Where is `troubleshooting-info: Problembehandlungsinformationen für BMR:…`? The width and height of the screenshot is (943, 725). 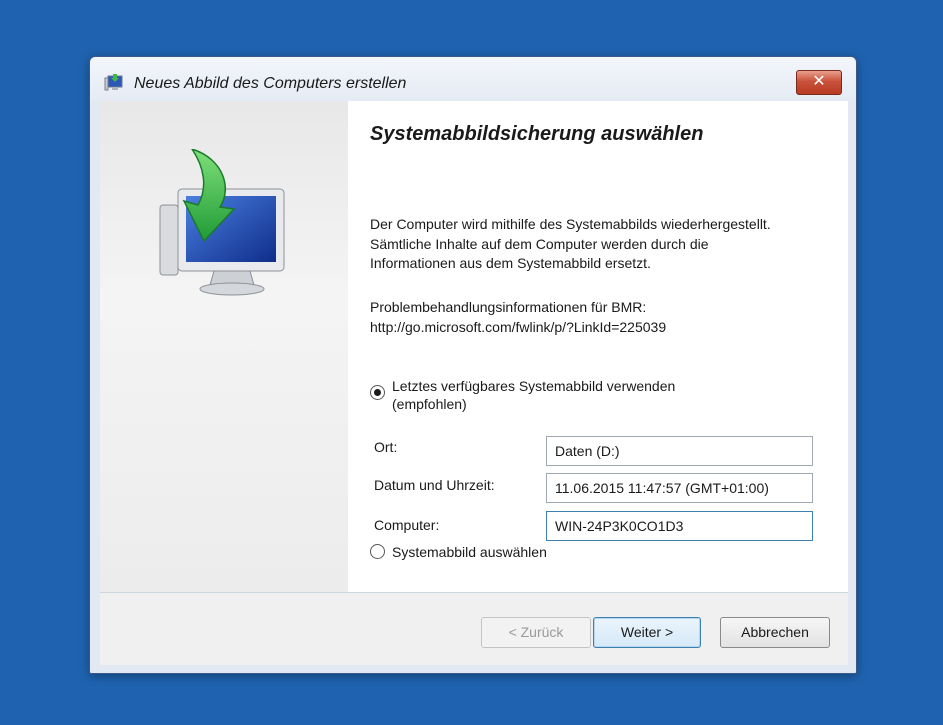
troubleshooting-info: Problembehandlungsinformationen für BMR:… is located at coordinates (580, 317).